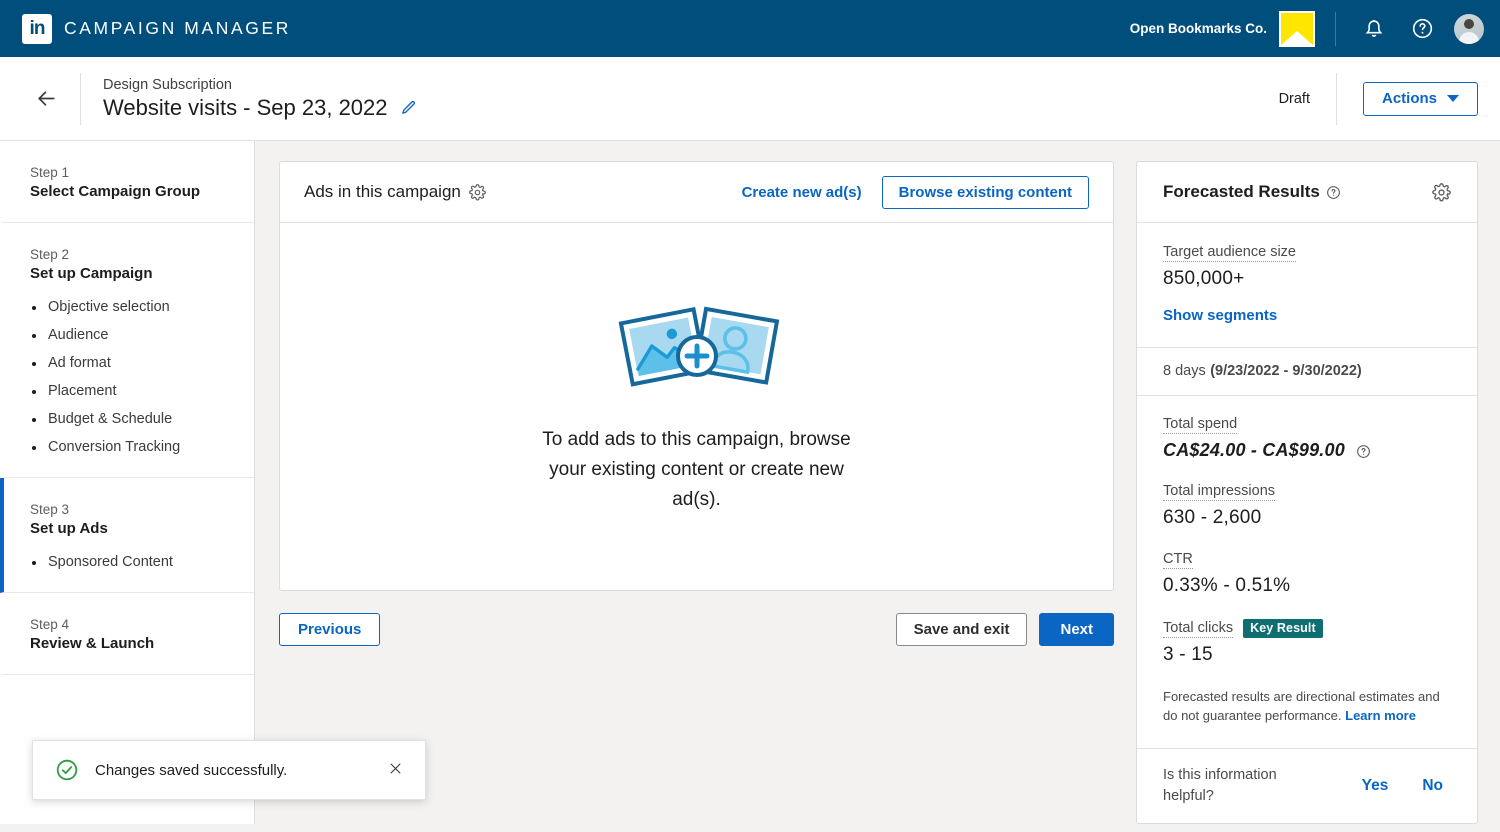 The height and width of the screenshot is (832, 1500). I want to click on forecast-title: Forecasted Results, so click(1241, 191).